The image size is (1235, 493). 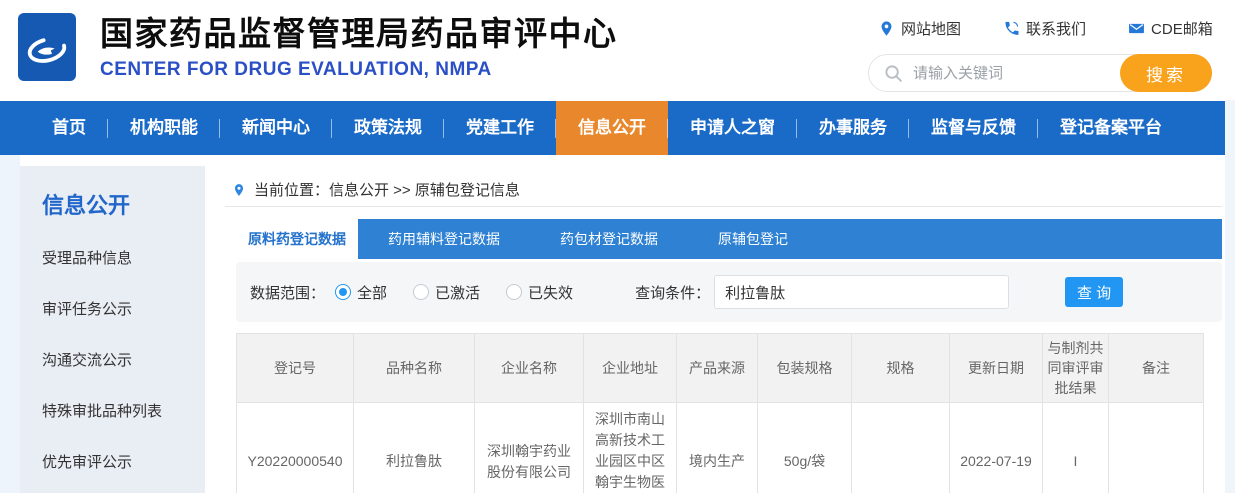 What do you see at coordinates (372, 293) in the screenshot?
I see `radio-label-all: 全部` at bounding box center [372, 293].